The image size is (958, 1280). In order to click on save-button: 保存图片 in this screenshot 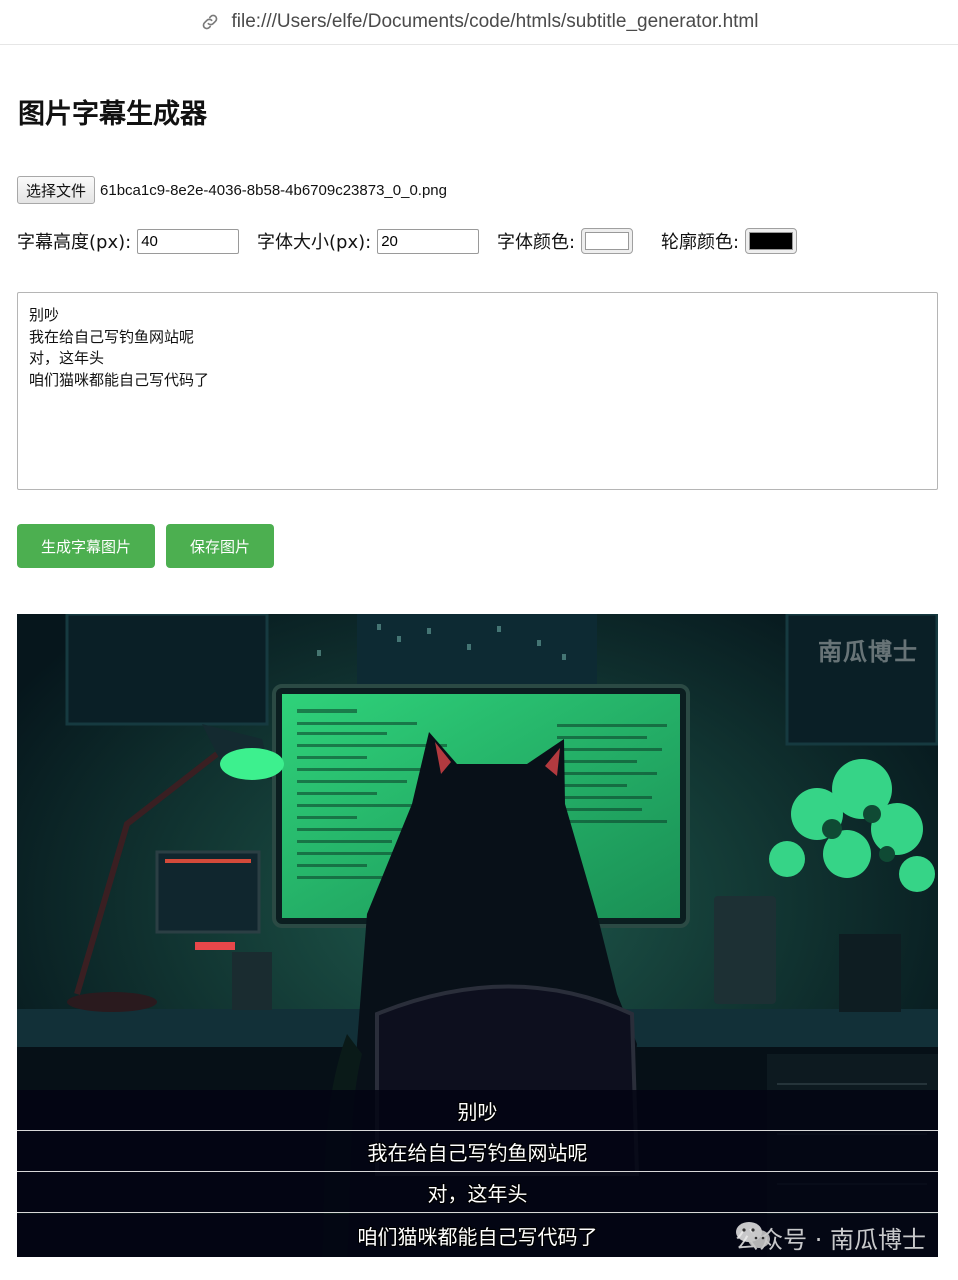, I will do `click(220, 546)`.